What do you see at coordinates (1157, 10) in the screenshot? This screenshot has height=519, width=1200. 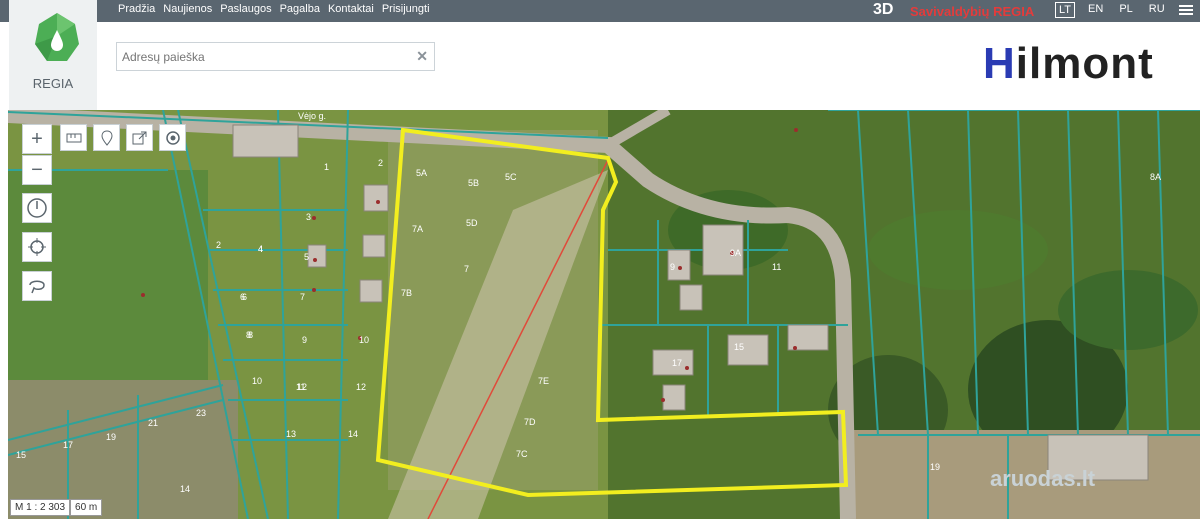 I see `lang-ru: RU` at bounding box center [1157, 10].